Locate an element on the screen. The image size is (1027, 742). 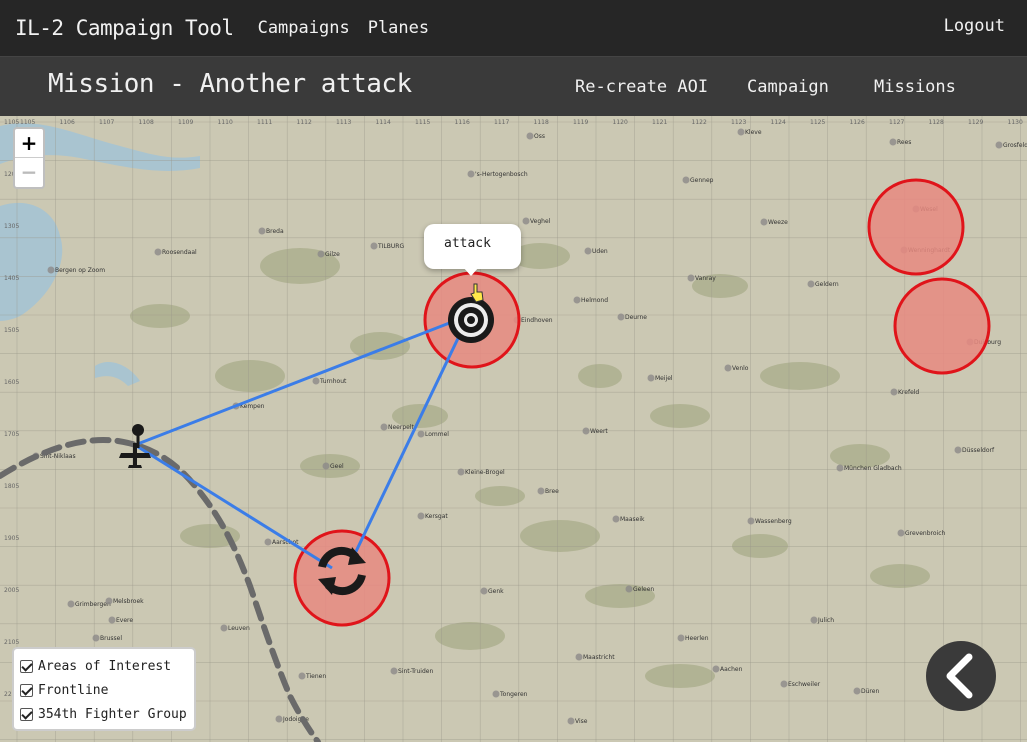
place-label: Brussel is located at coordinates (111, 638).